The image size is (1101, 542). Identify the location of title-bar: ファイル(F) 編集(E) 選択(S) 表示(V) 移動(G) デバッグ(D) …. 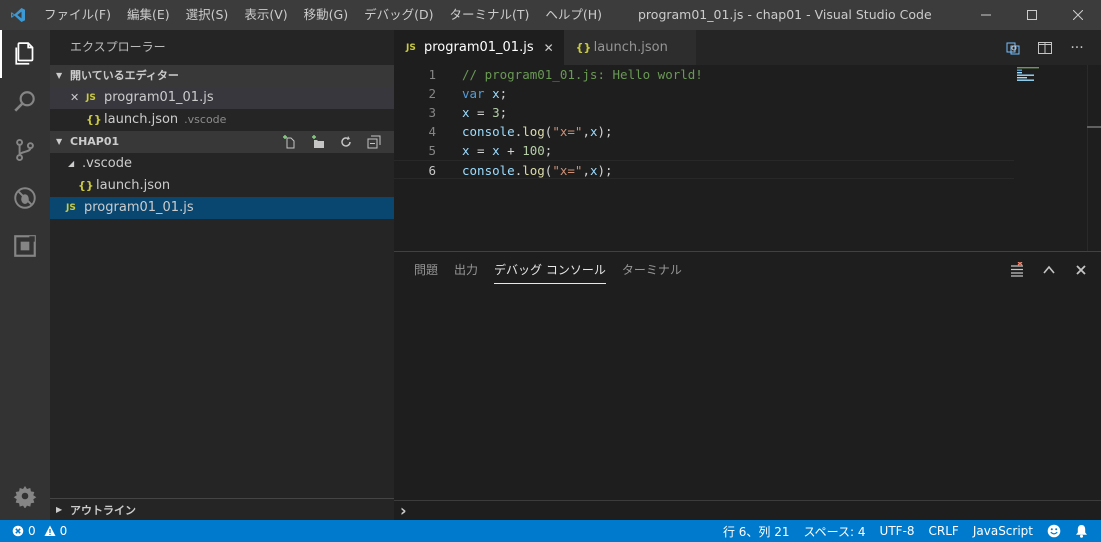
(550, 15).